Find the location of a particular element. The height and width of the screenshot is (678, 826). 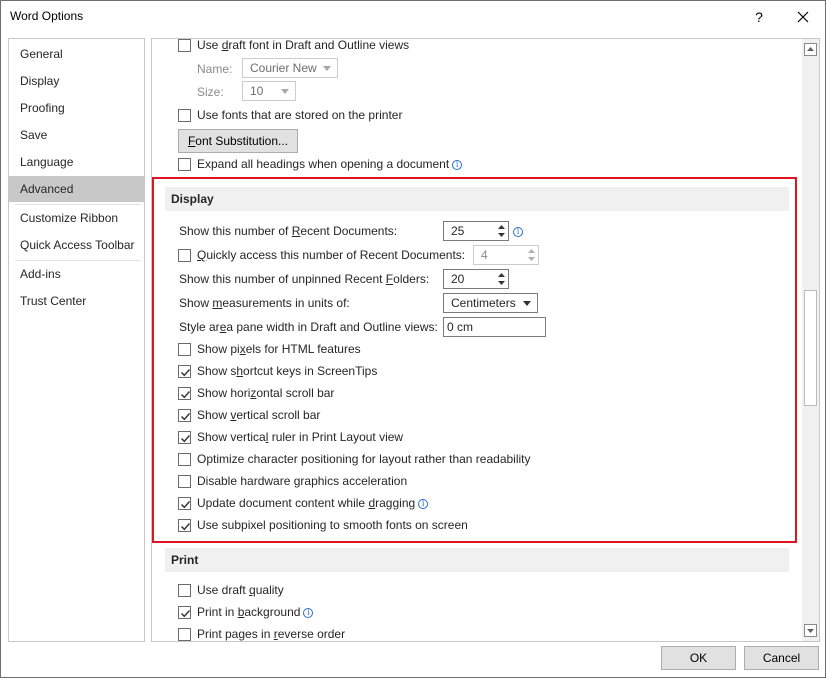

font-size-label: Size: is located at coordinates (210, 92).